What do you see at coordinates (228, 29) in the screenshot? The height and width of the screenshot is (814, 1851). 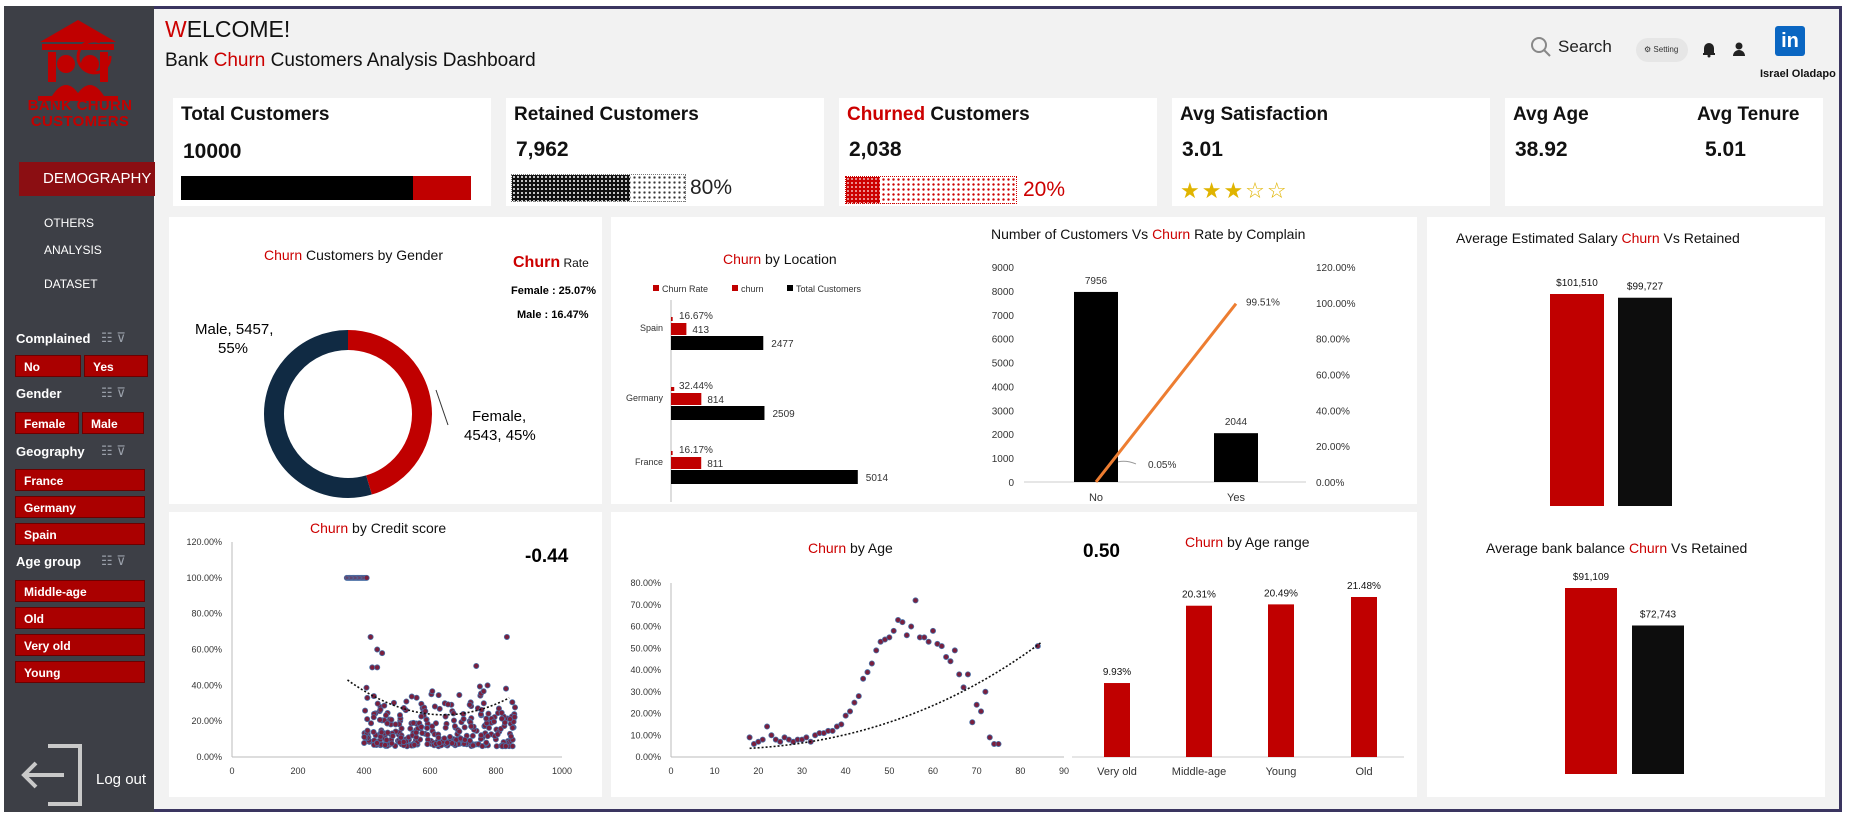 I see `welcome-title: WELCOME!` at bounding box center [228, 29].